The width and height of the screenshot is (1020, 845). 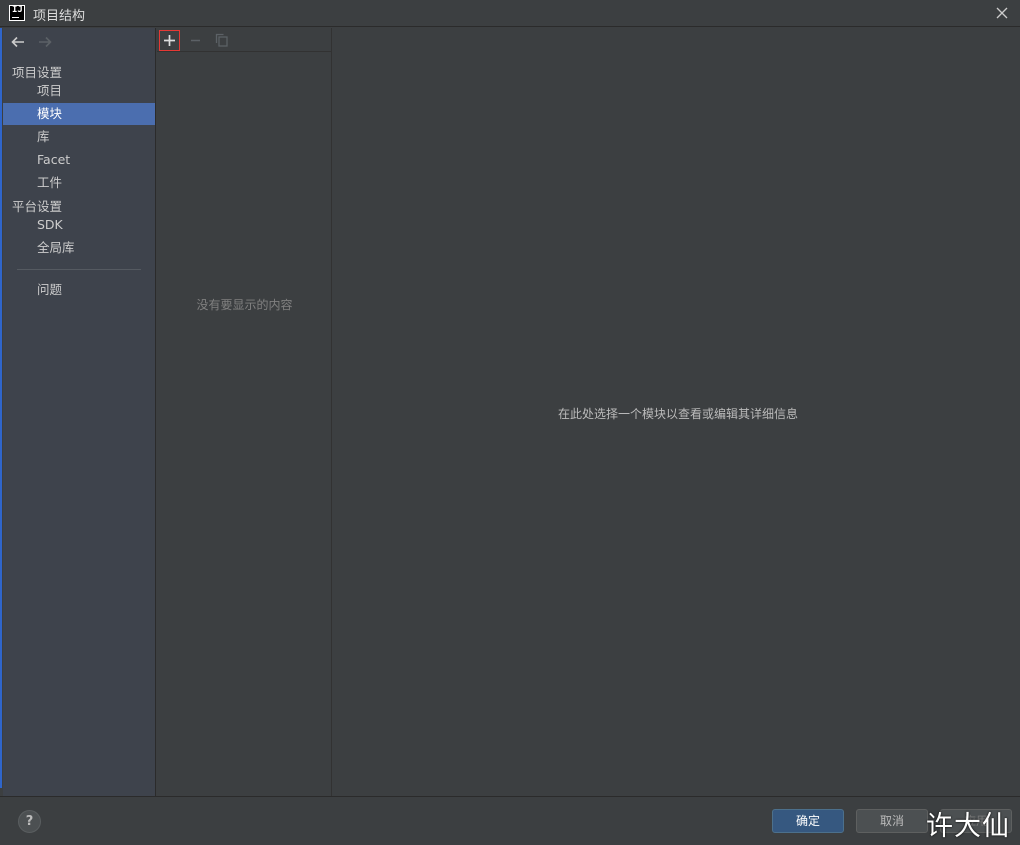 What do you see at coordinates (79, 290) in the screenshot?
I see `sidebar-item-problems: 问题` at bounding box center [79, 290].